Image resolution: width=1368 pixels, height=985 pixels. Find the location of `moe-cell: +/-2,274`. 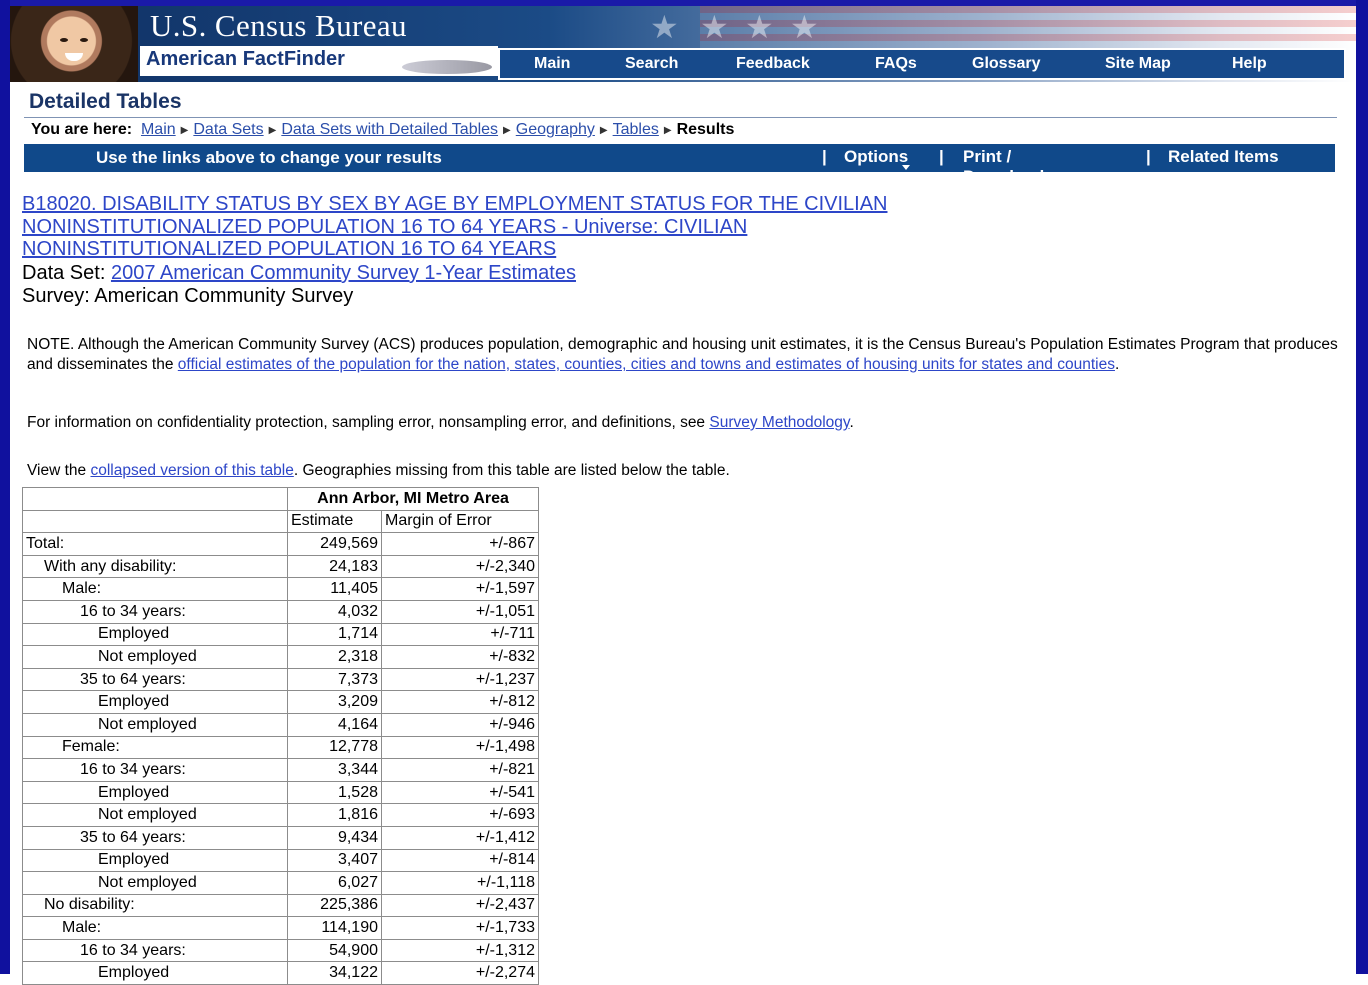

moe-cell: +/-2,274 is located at coordinates (460, 973).